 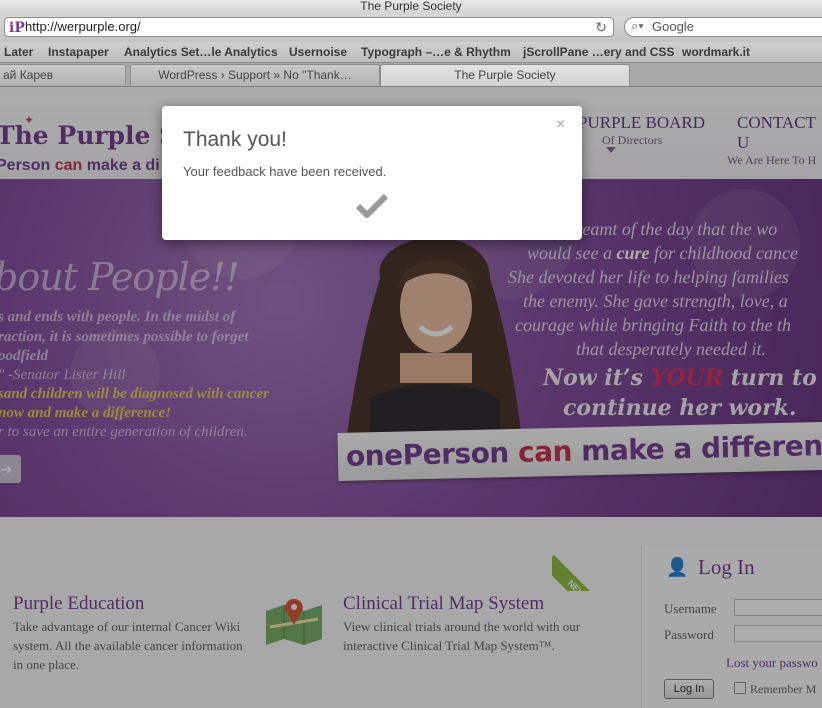 I want to click on search-icon: ⌕▾, so click(x=637, y=25).